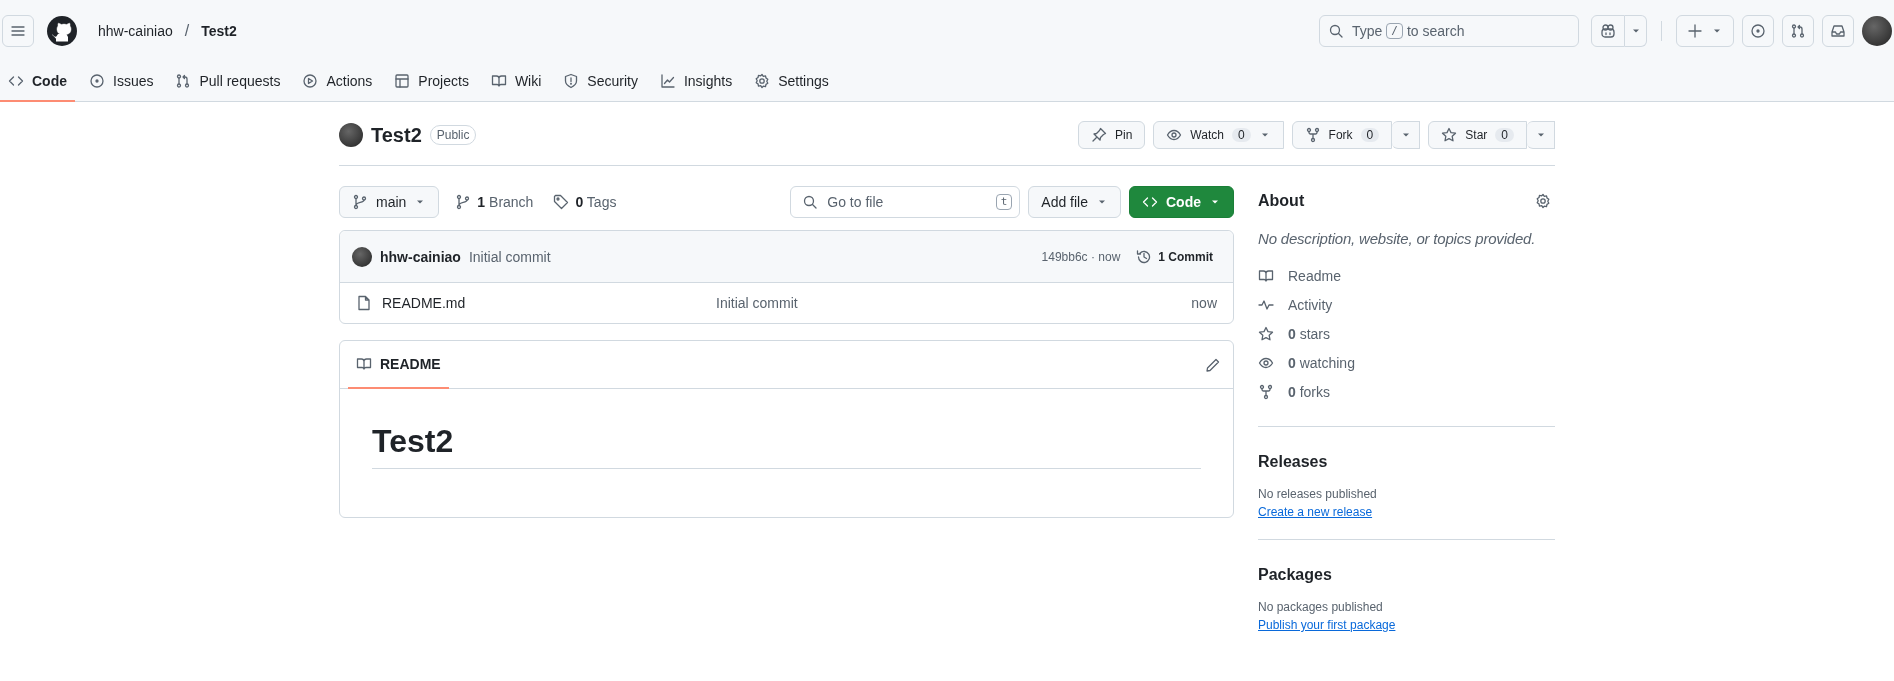 This screenshot has width=1894, height=681. I want to click on code-brackets-icon, so click(1150, 202).